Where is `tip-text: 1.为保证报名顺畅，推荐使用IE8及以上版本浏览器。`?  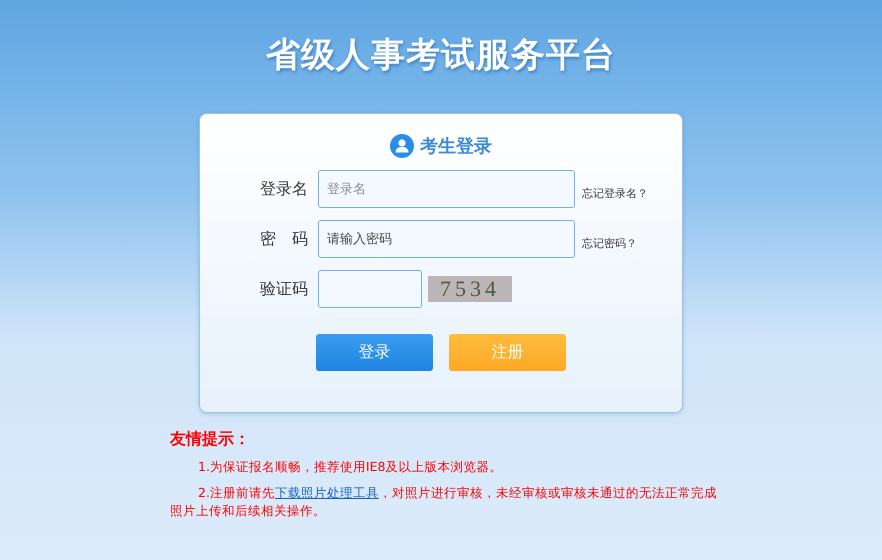 tip-text: 1.为保证报名顺畅，推荐使用IE8及以上版本浏览器。 is located at coordinates (350, 467).